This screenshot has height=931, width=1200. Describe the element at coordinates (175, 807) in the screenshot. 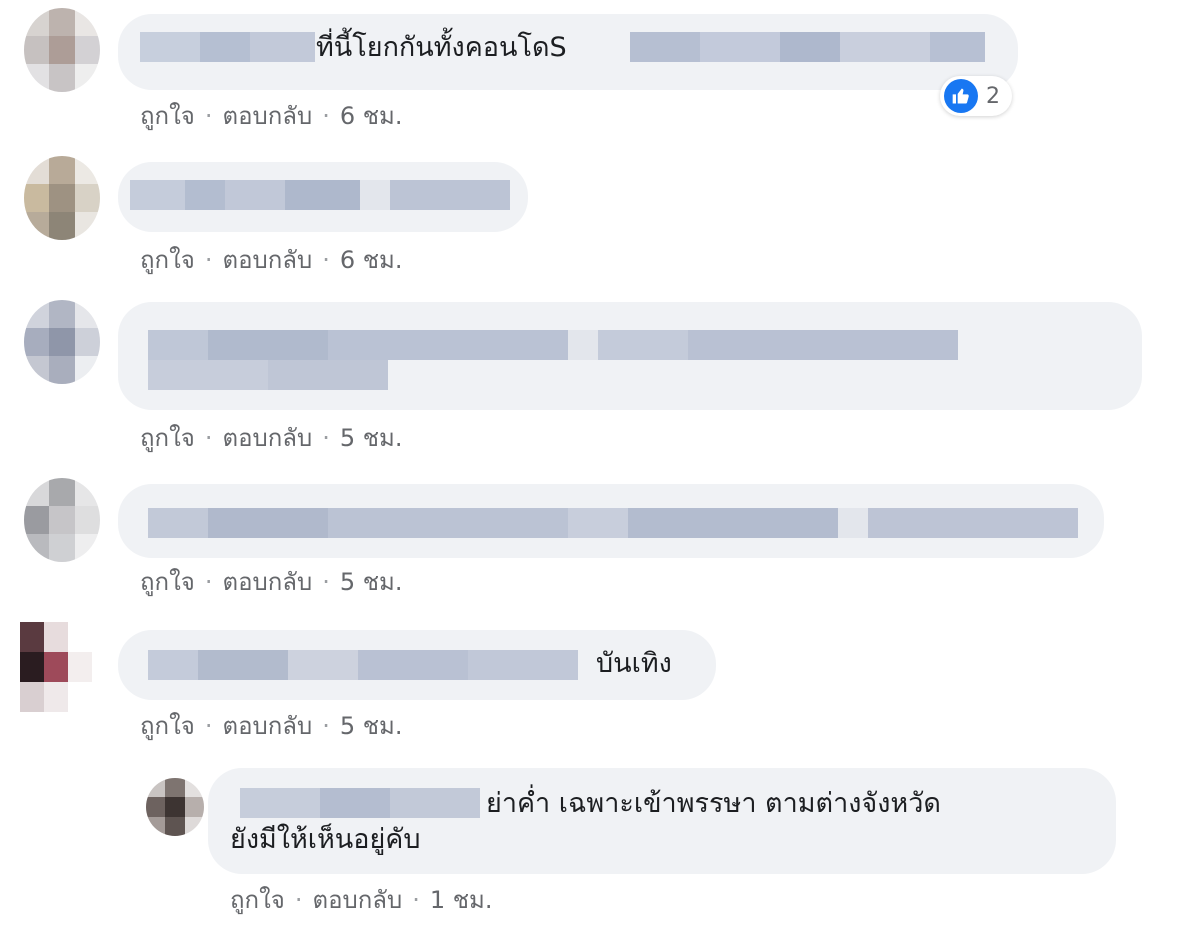

I see `reply-avatar` at that location.